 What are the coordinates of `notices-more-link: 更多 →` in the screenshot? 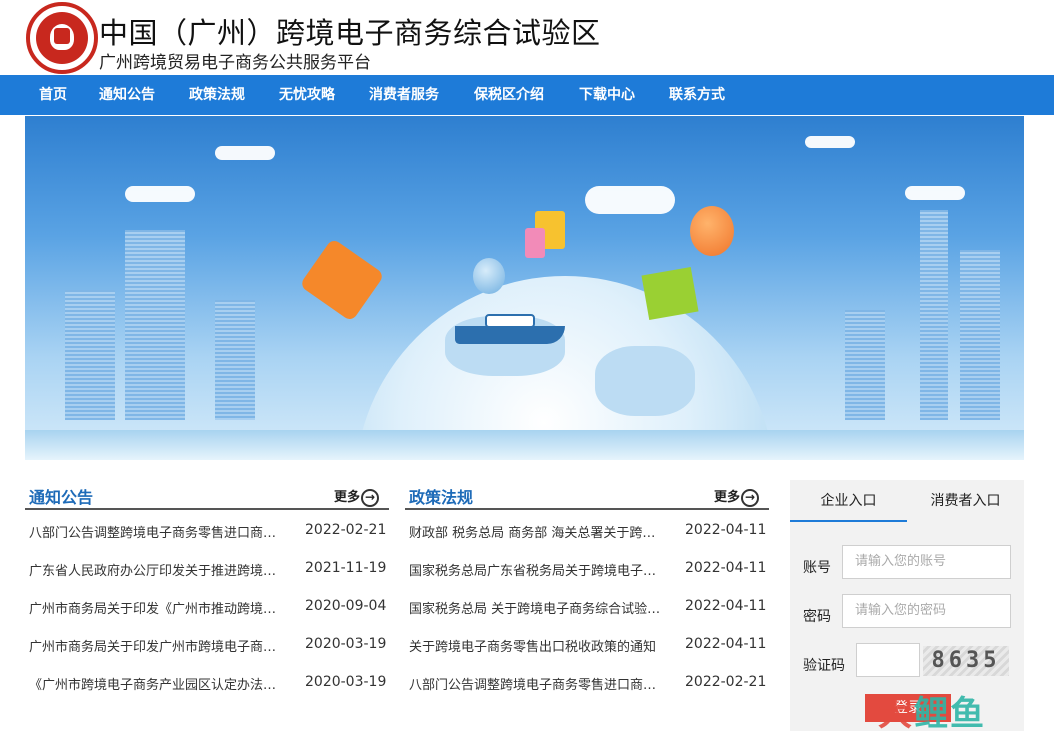 It's located at (356, 496).